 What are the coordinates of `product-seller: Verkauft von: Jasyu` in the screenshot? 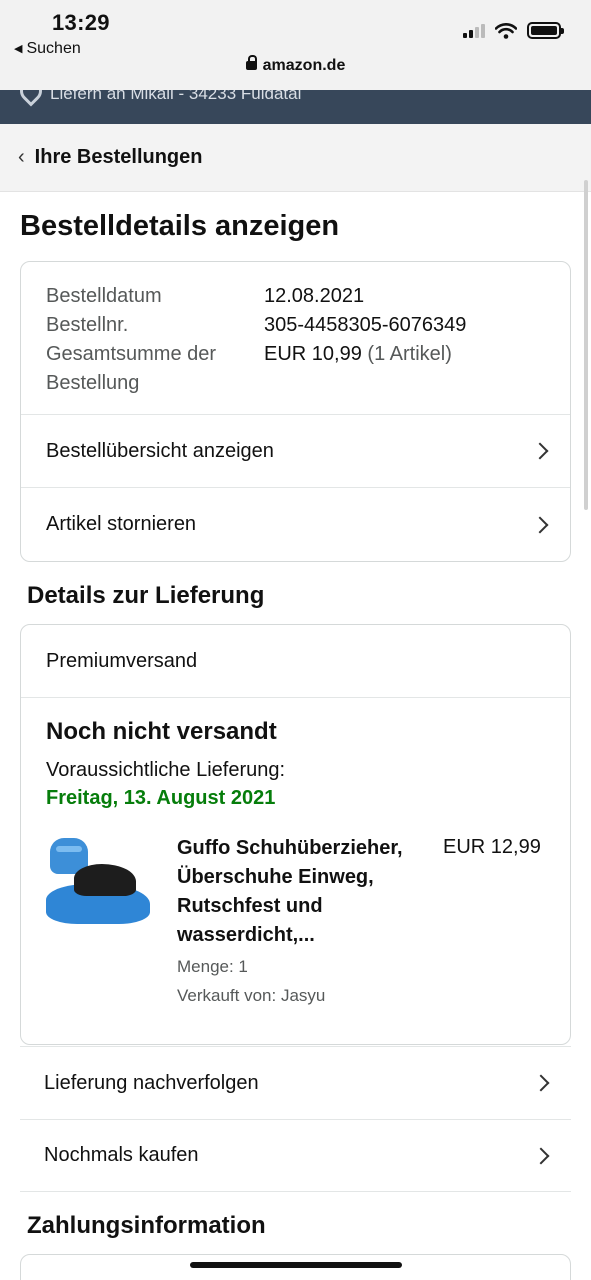 It's located at (251, 995).